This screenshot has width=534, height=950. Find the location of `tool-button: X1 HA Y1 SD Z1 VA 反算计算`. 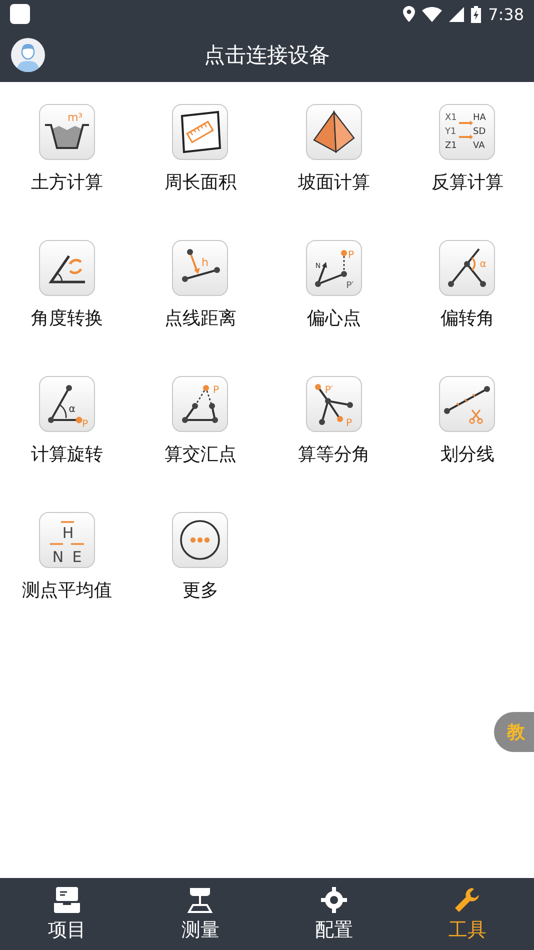

tool-button: X1 HA Y1 SD Z1 VA 反算计算 is located at coordinates (467, 150).